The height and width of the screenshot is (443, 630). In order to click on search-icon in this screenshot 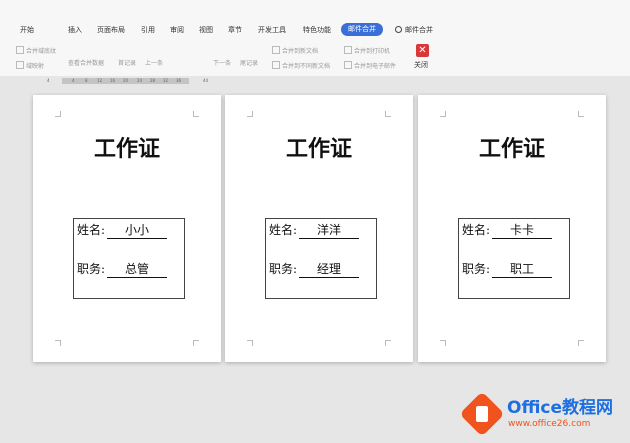, I will do `click(398, 29)`.